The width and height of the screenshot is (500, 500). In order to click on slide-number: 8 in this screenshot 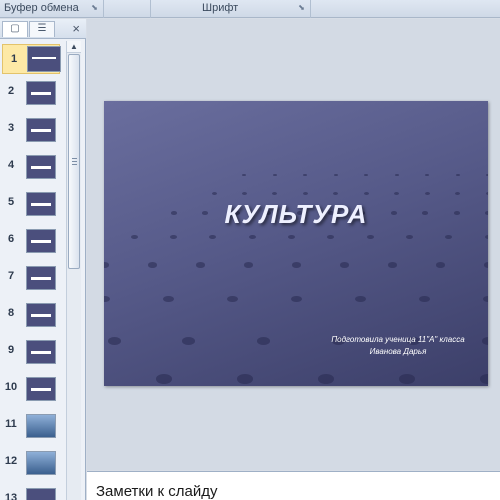, I will do `click(11, 313)`.